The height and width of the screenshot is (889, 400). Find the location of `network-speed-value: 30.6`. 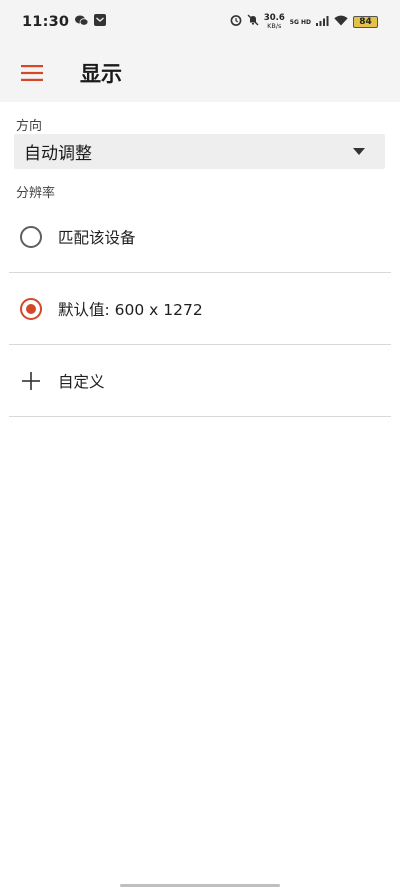

network-speed-value: 30.6 is located at coordinates (274, 18).